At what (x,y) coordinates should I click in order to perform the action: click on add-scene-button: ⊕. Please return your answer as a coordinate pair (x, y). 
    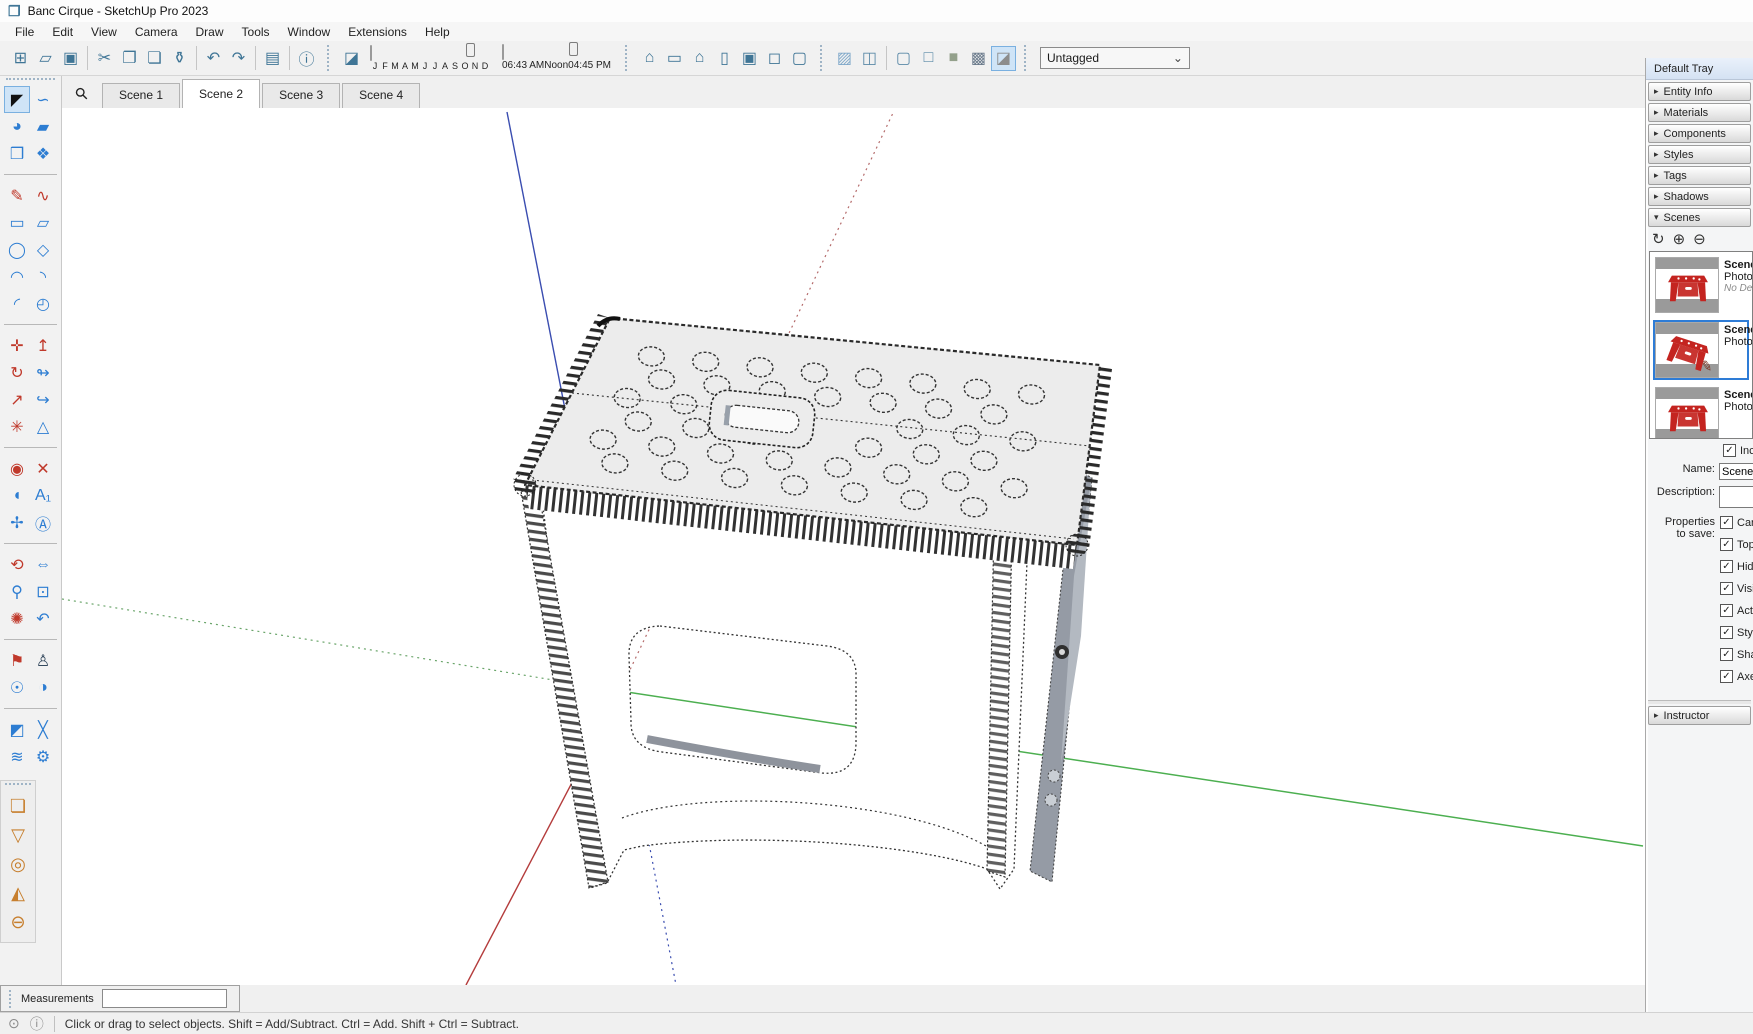
    Looking at the image, I should click on (1679, 239).